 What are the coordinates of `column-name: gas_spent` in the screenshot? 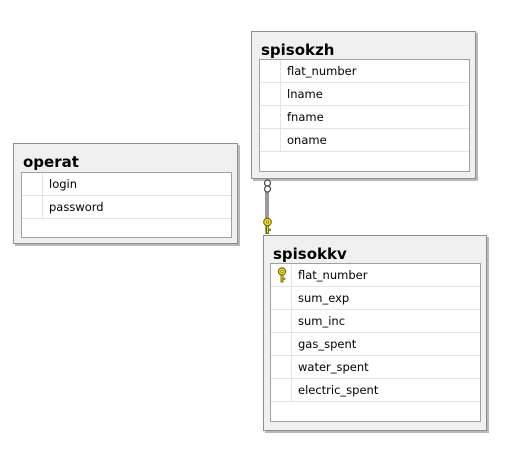 It's located at (327, 344).